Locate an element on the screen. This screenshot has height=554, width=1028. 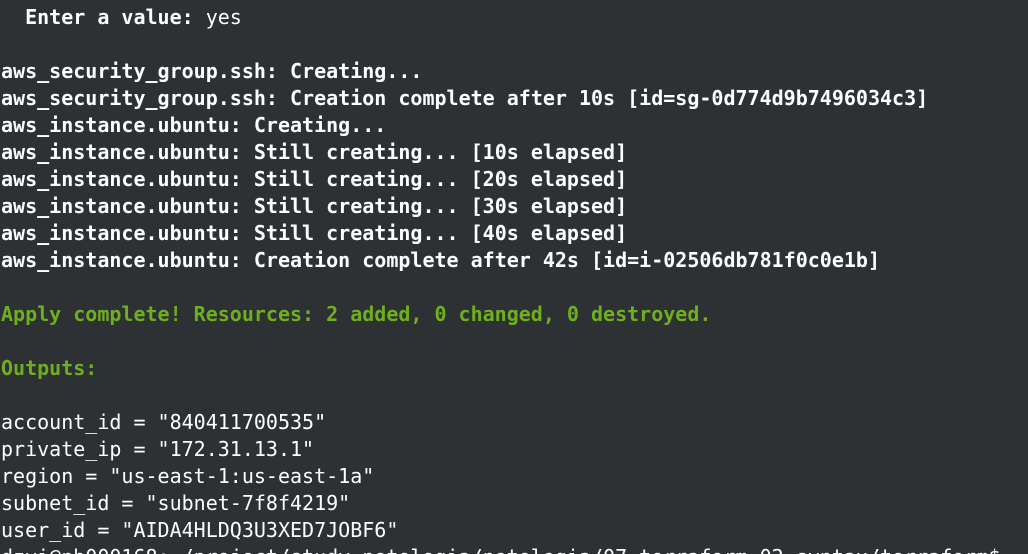
log-message: Still creating... [20s elapsed] is located at coordinates (434, 179).